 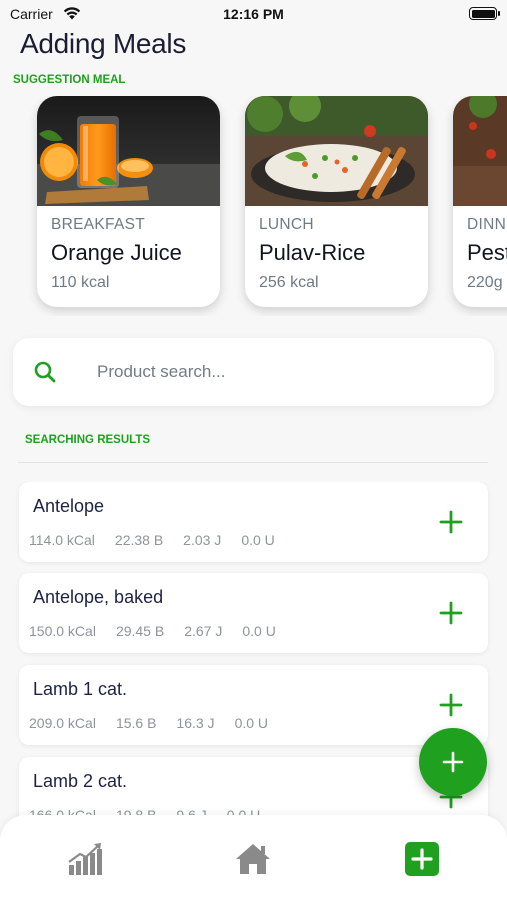 What do you see at coordinates (484, 13) in the screenshot?
I see `battery-icon` at bounding box center [484, 13].